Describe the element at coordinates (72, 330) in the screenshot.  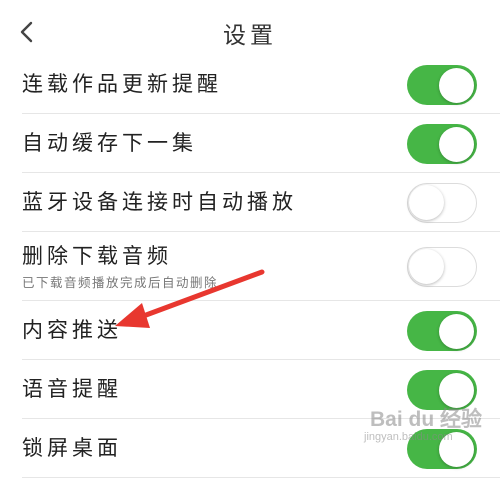
I see `setting-label: 内容推送` at that location.